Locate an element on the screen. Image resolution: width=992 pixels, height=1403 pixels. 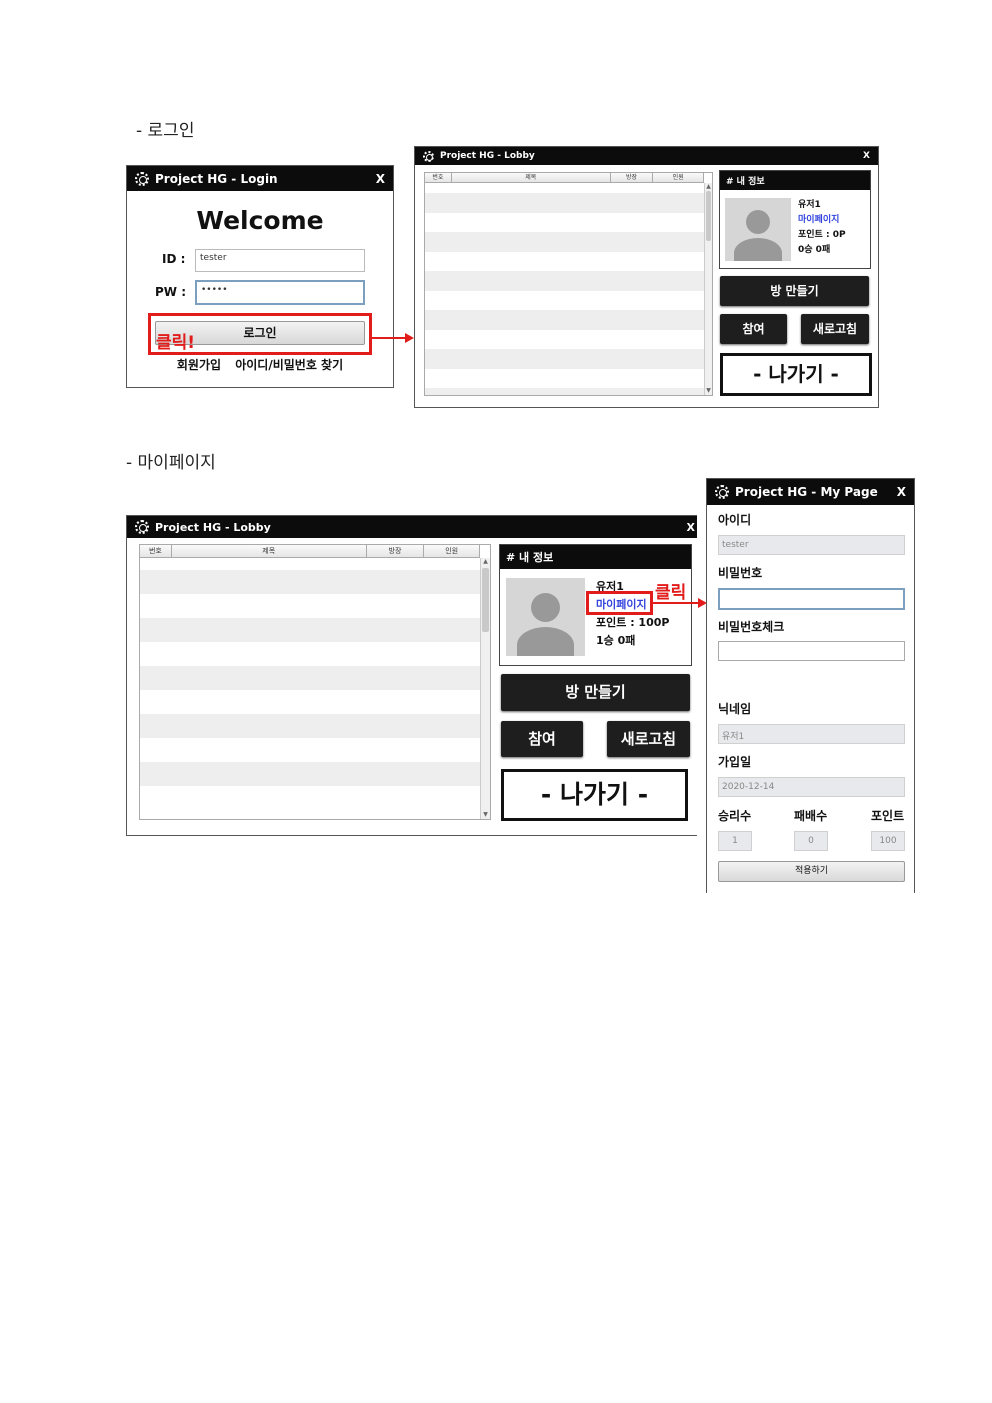
id-field: tester is located at coordinates (811, 545).